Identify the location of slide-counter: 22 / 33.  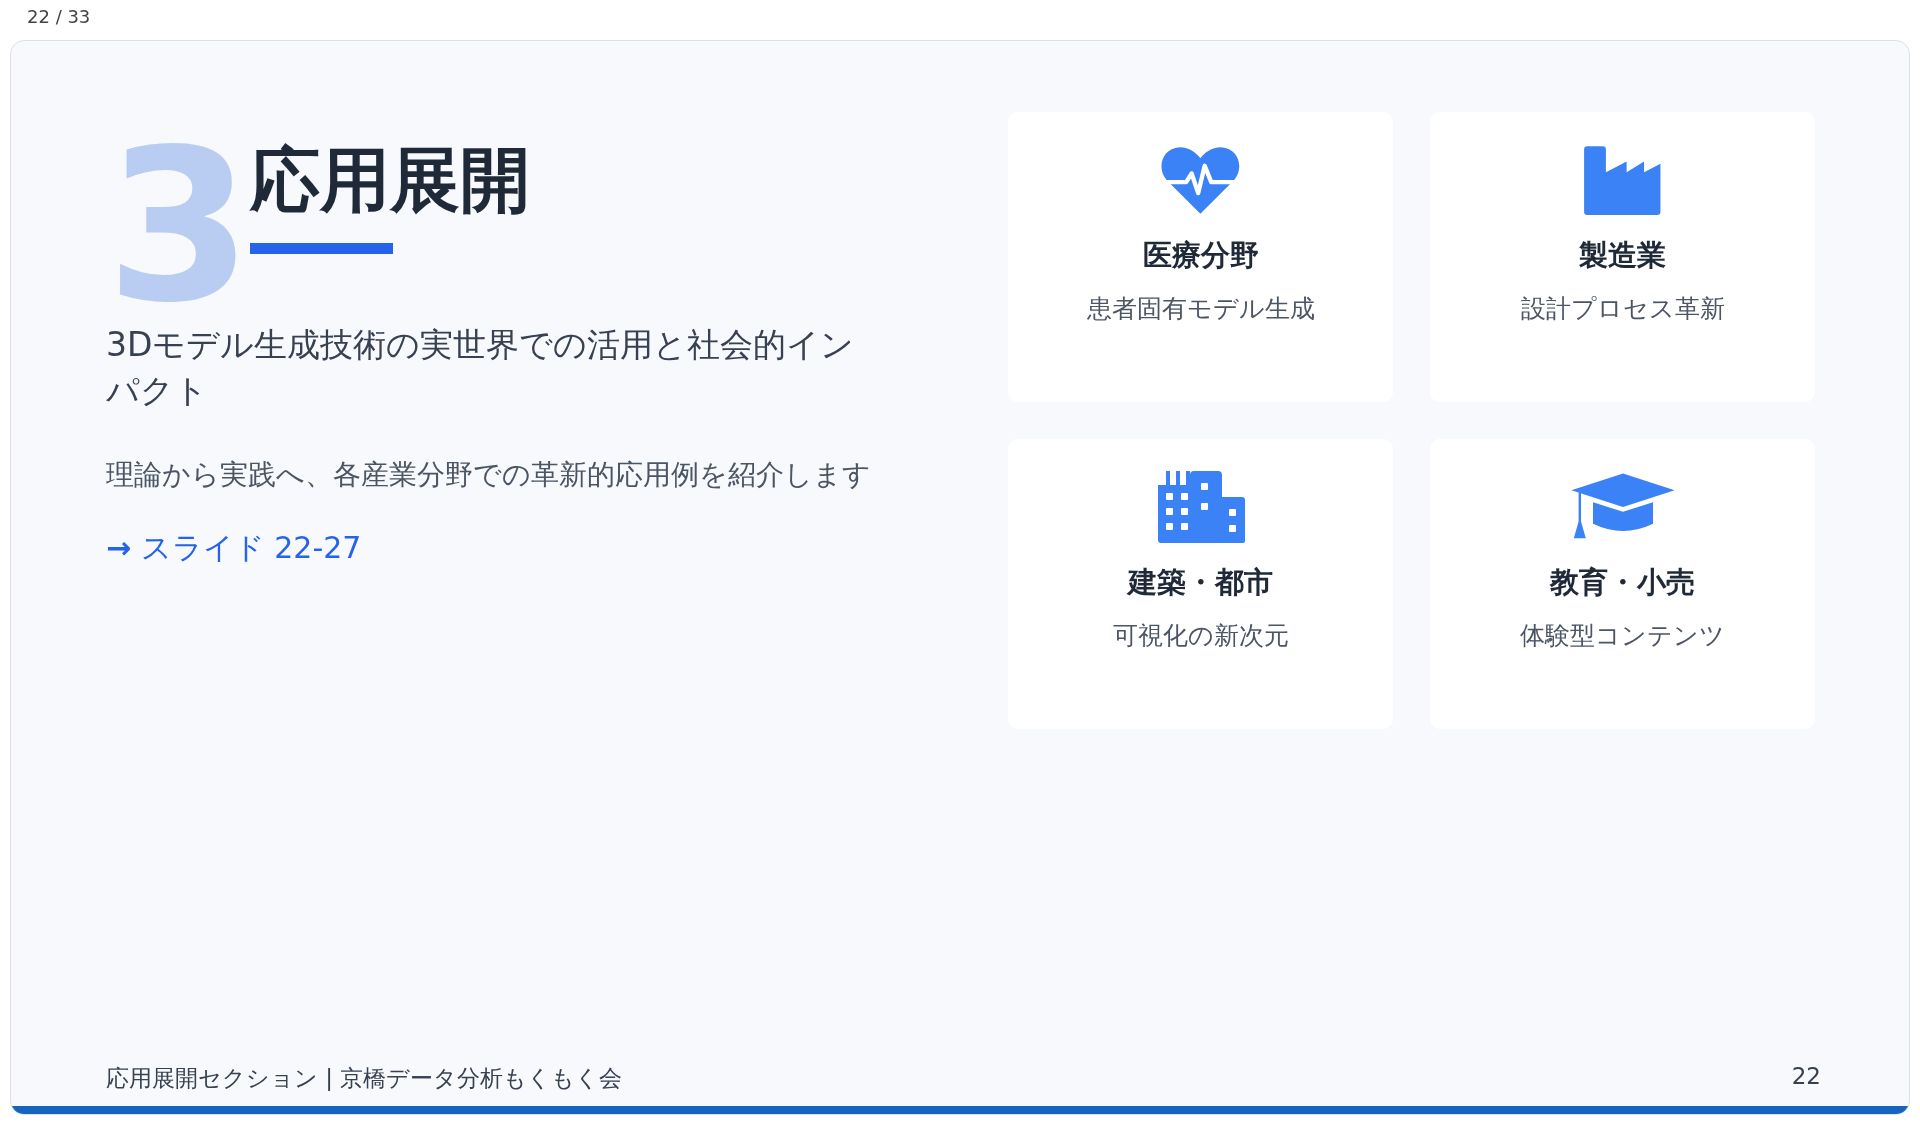
(59, 17).